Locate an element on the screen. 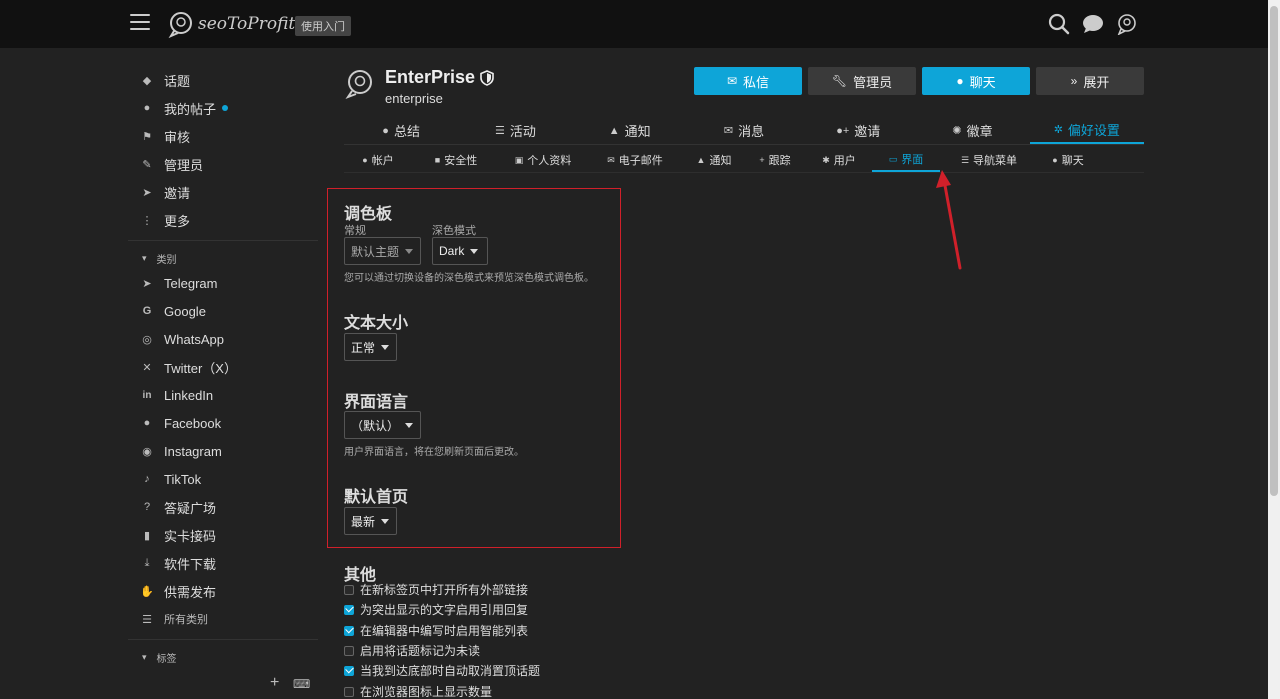 This screenshot has height=699, width=1280. sidebar-category-sim: ▮ 实卡接码 is located at coordinates (223, 535).